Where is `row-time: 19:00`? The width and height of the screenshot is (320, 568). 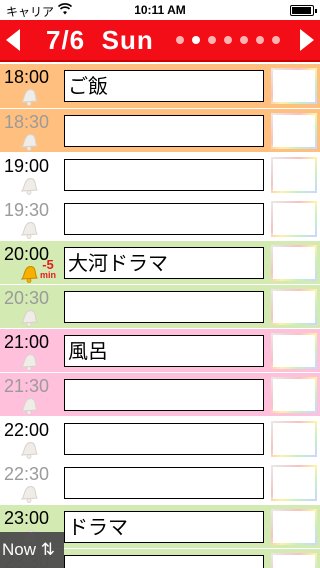 row-time: 19:00 is located at coordinates (27, 166).